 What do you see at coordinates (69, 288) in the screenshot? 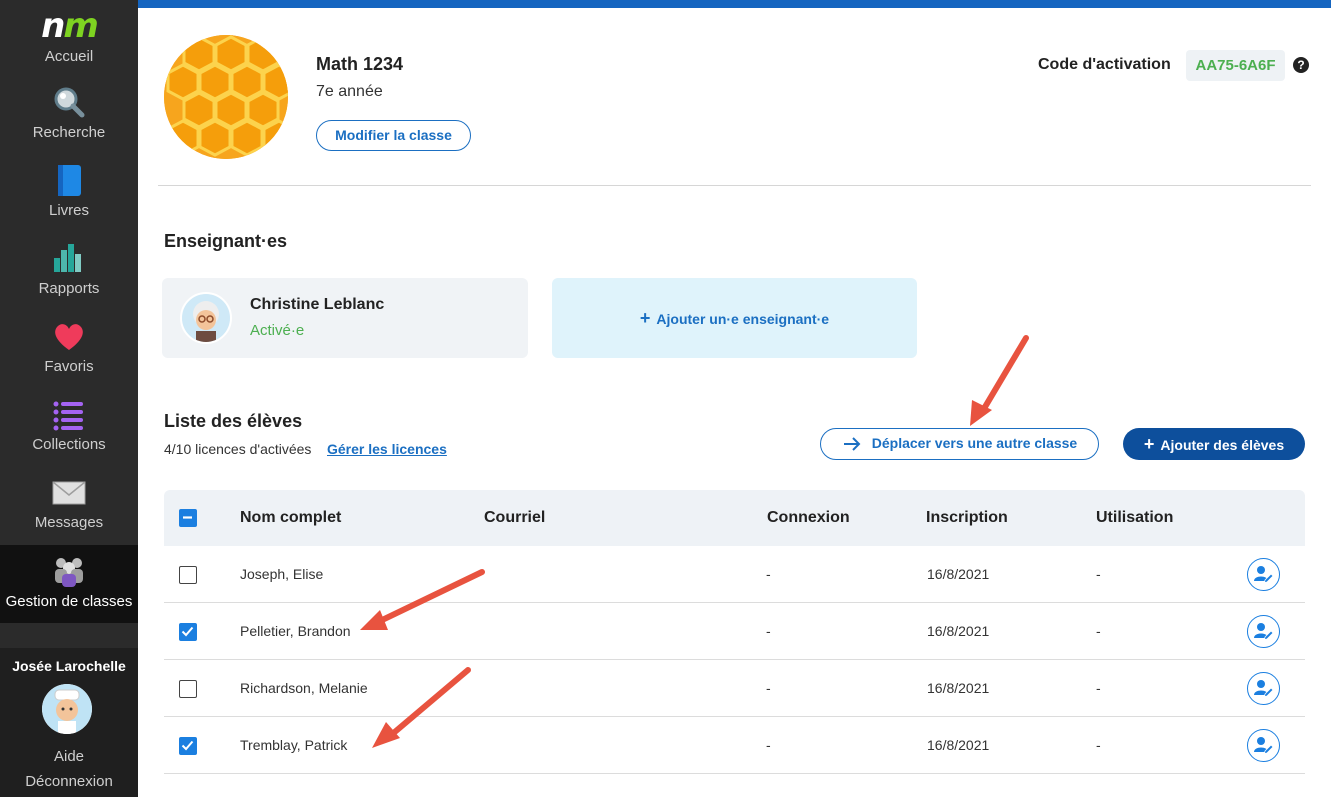
I see `sidebar-item-label: Rapports` at bounding box center [69, 288].